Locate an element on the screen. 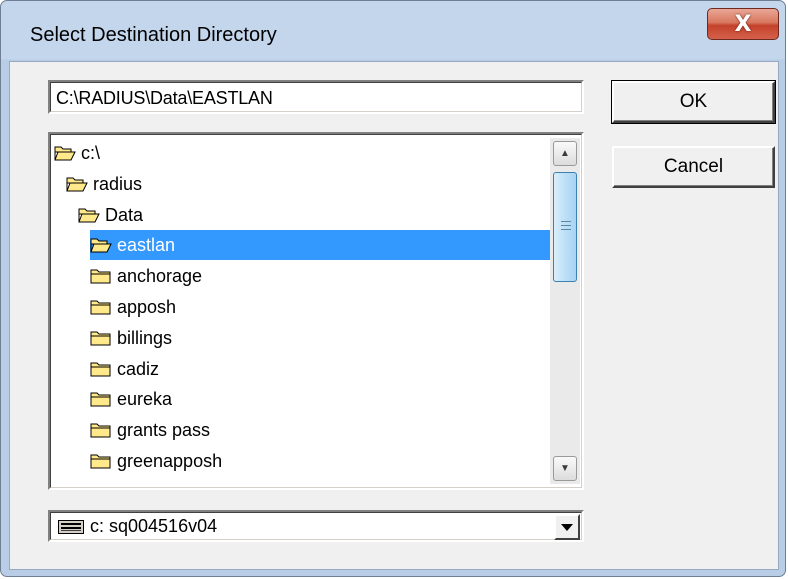 The width and height of the screenshot is (788, 579). directory-item-label: eastlan is located at coordinates (146, 244).